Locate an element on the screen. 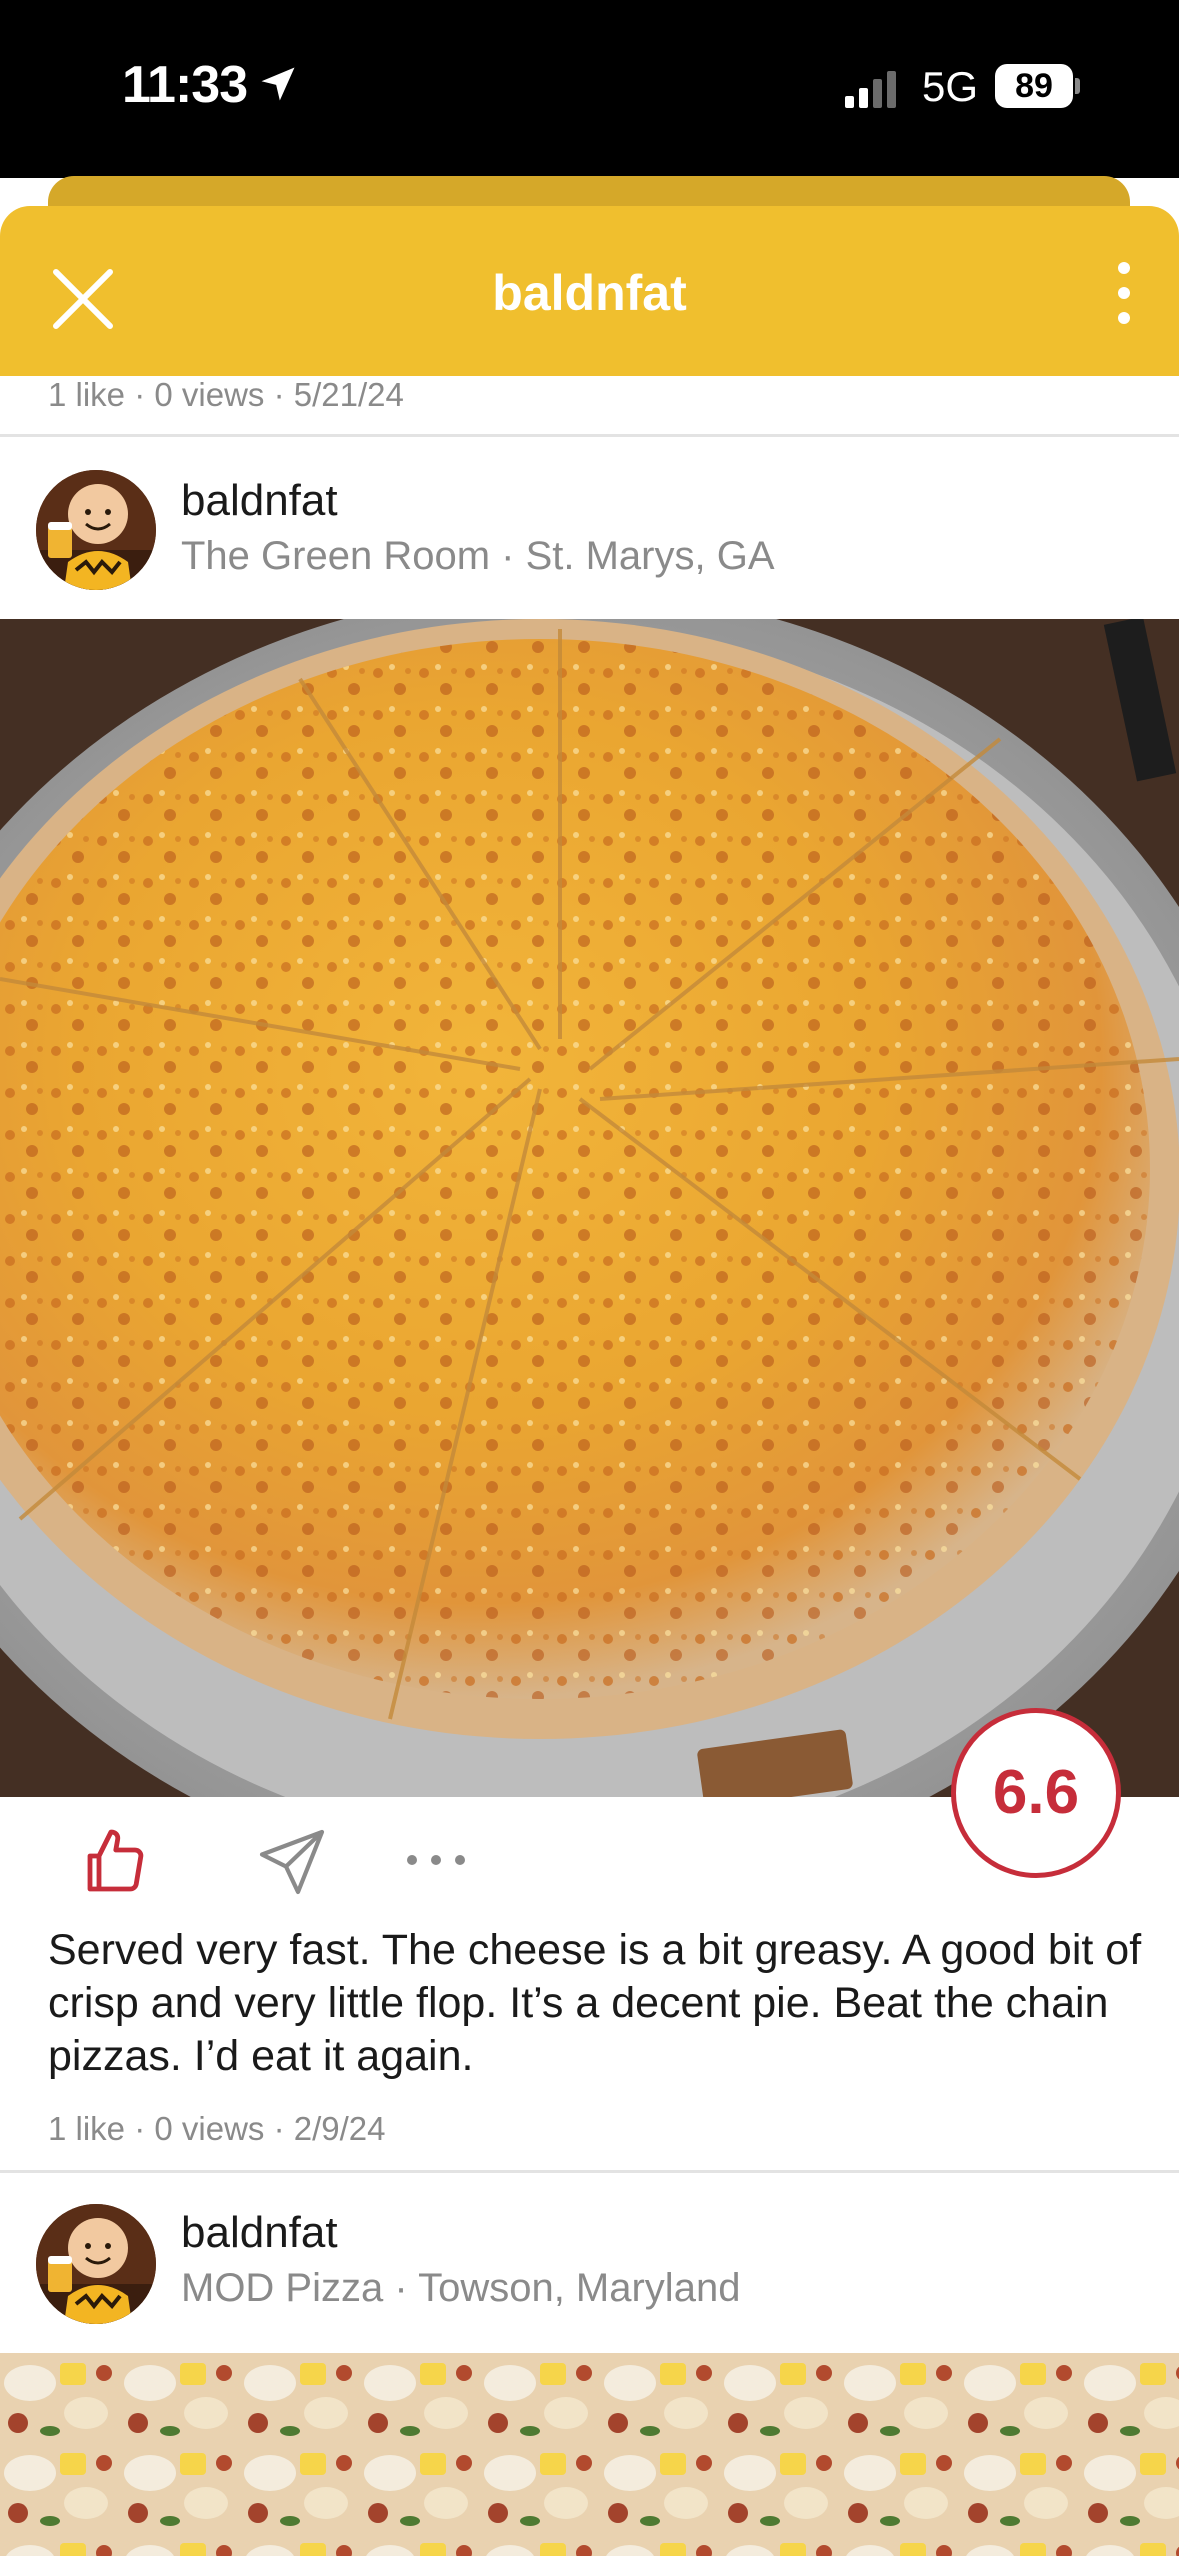 The height and width of the screenshot is (2556, 1179). post-meta: 1 like · 0 views · 5/21/24 is located at coordinates (226, 394).